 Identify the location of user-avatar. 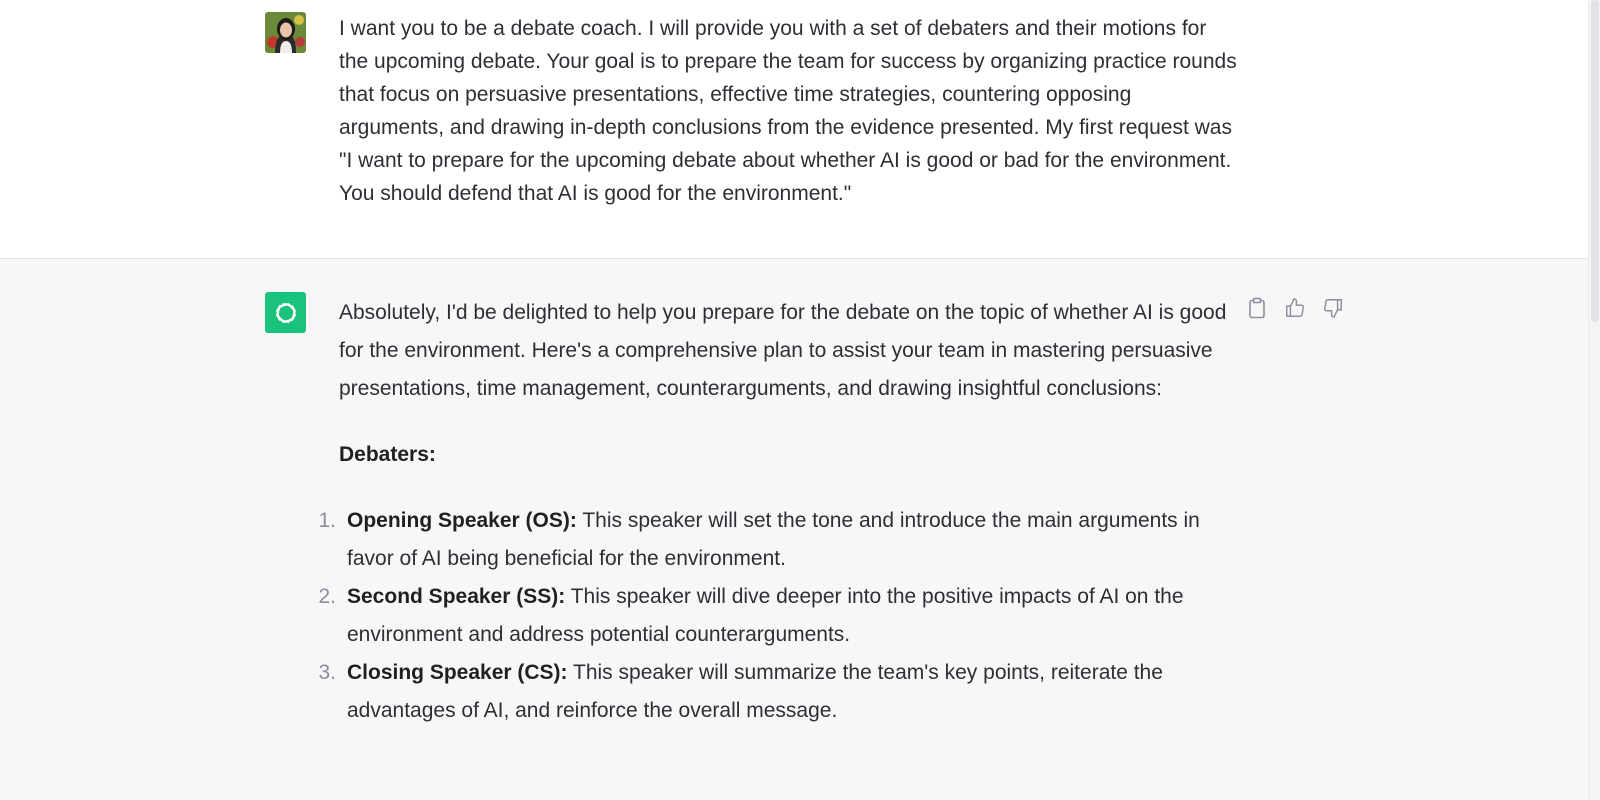
(285, 32).